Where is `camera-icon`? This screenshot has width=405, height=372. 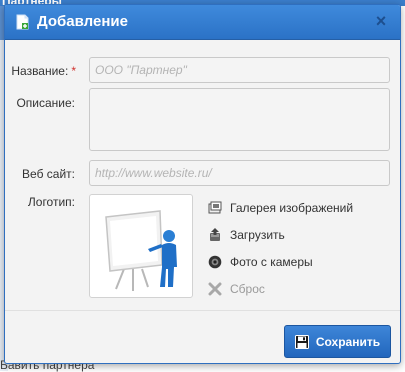 camera-icon is located at coordinates (215, 262).